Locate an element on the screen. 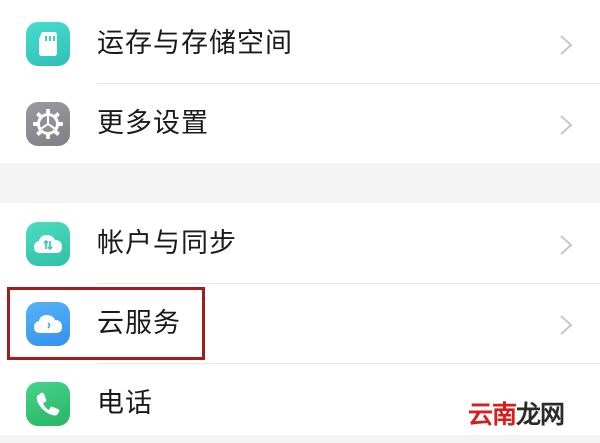  settings-row-label: 帐户与同步 is located at coordinates (167, 243).